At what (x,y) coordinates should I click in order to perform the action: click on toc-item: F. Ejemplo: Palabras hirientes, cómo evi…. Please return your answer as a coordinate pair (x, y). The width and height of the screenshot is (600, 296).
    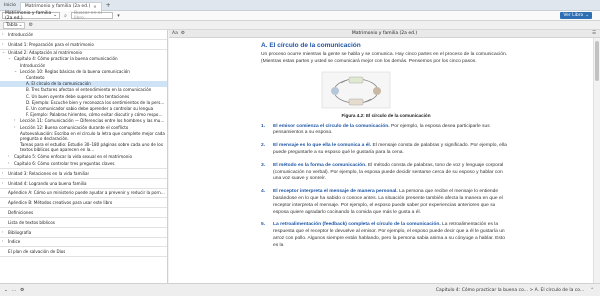
    Looking at the image, I should click on (83, 115).